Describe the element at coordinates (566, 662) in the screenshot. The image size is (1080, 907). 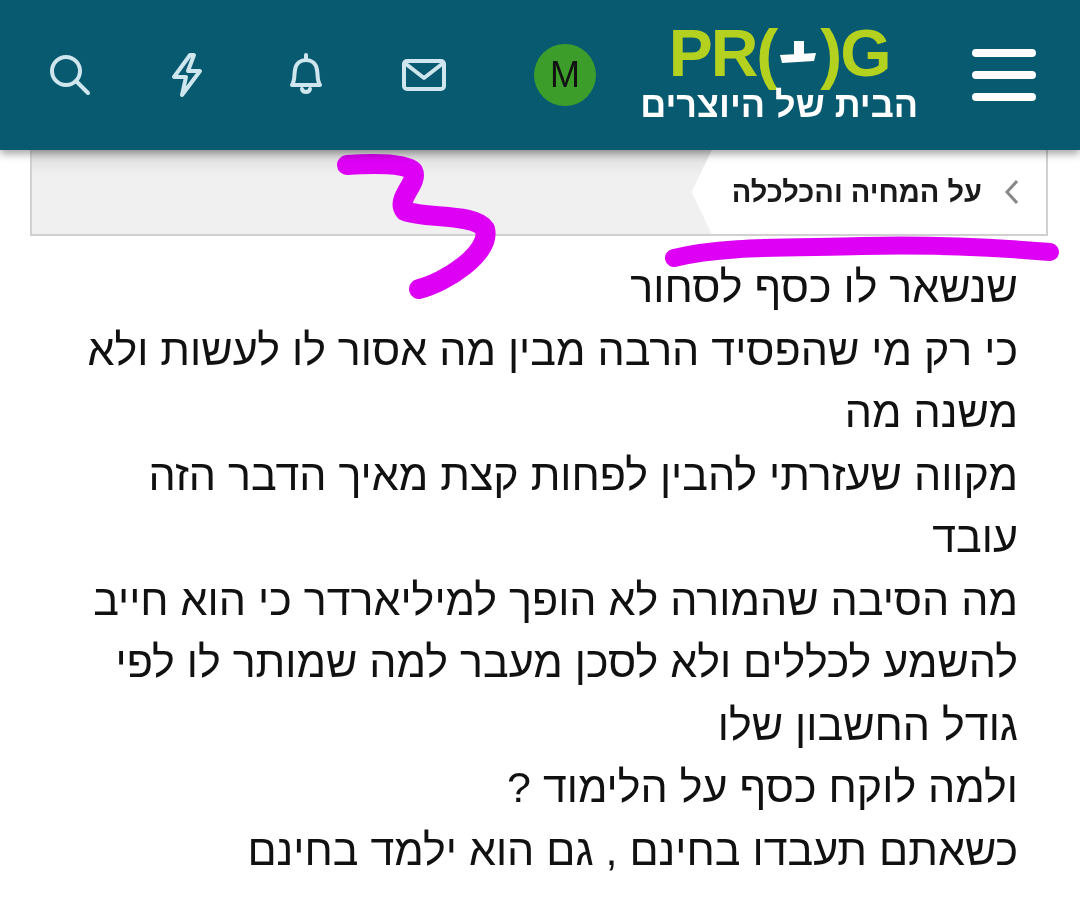
I see `post-text-line: להשמע לכללים ולא לסכן מעבר למה שמותר לו לפי` at that location.